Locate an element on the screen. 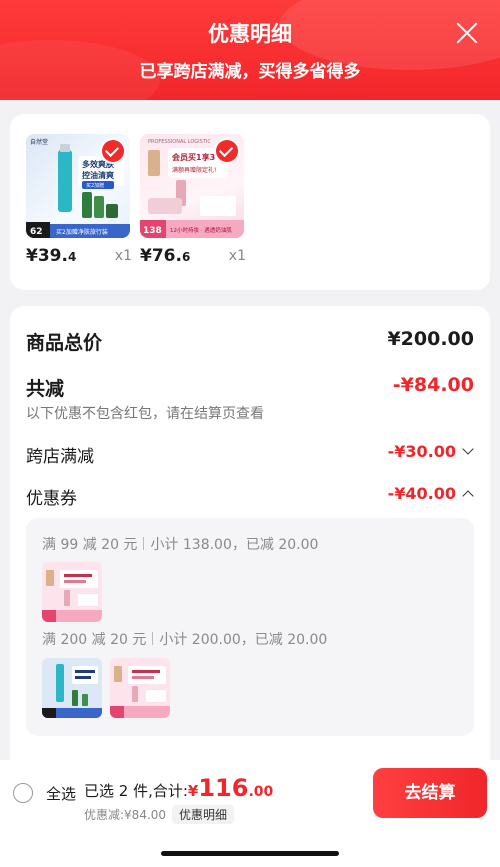 Image resolution: width=500 pixels, height=867 pixels. select-all-radio-icon is located at coordinates (23, 793).